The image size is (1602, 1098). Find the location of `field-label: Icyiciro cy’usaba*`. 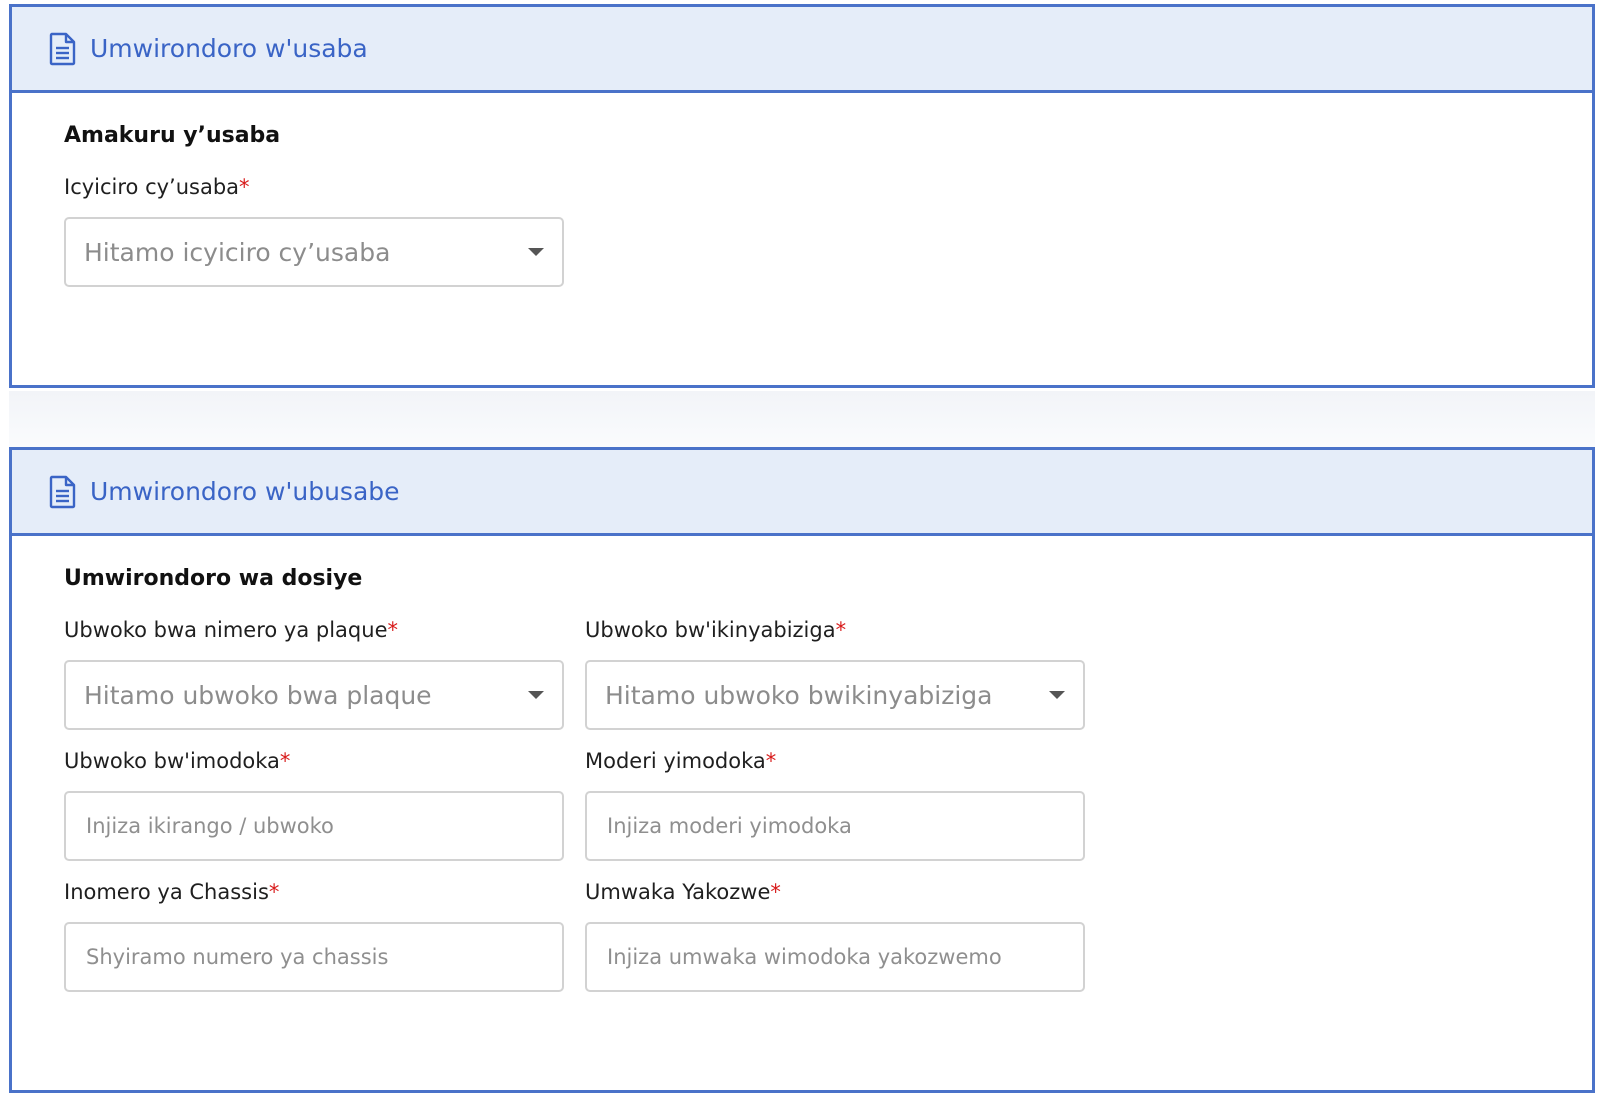

field-label: Icyiciro cy’usaba* is located at coordinates (157, 187).